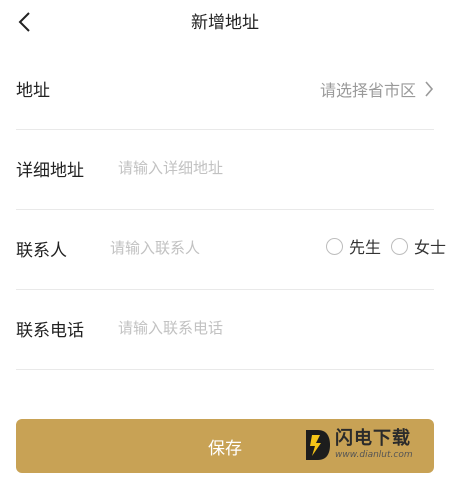  I want to click on header: 新增地址, so click(225, 22).